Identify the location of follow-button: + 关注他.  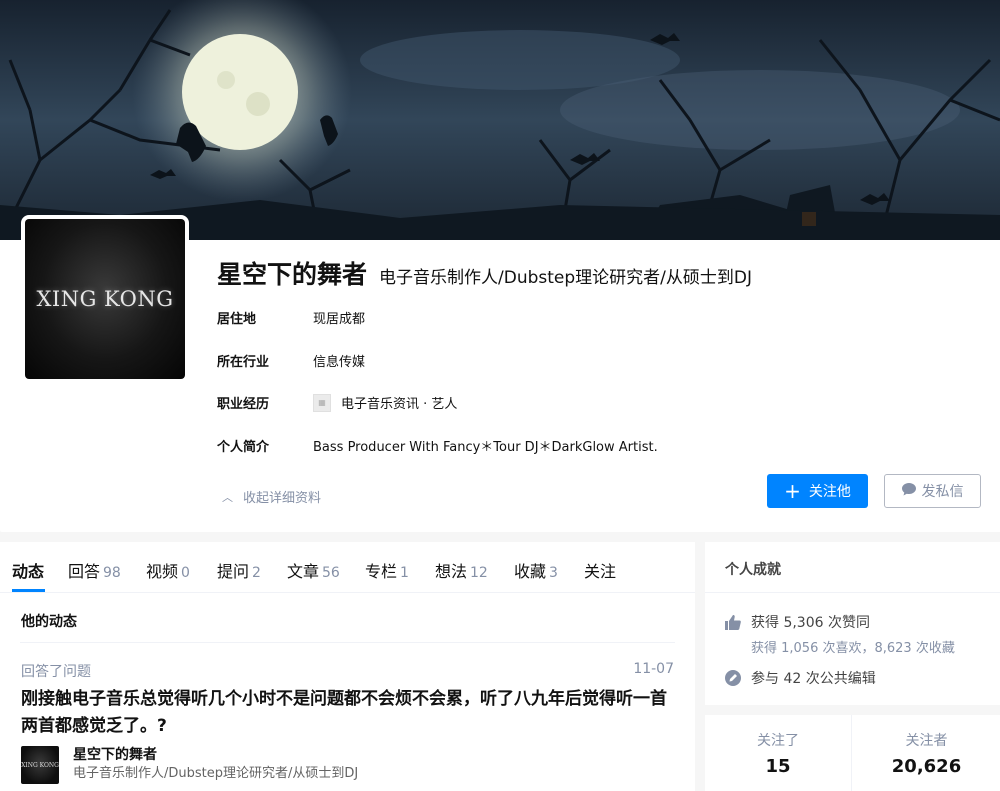
(817, 491).